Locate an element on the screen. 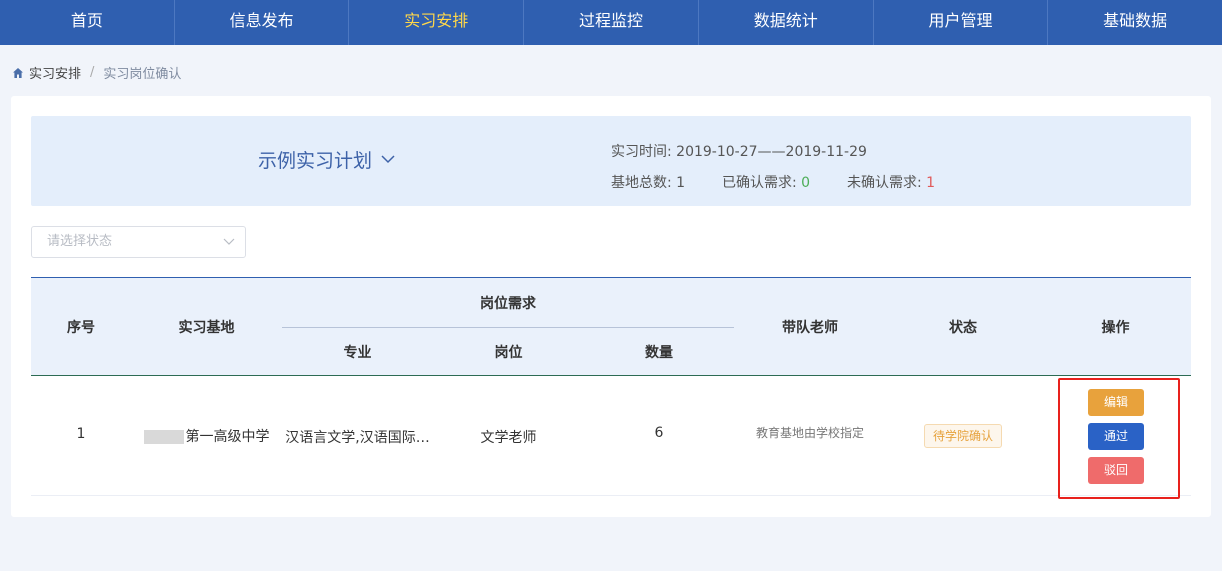 Image resolution: width=1222 pixels, height=571 pixels. nav-item-process-monitor: 过程监控 is located at coordinates (611, 22).